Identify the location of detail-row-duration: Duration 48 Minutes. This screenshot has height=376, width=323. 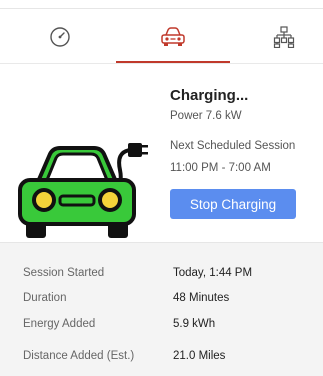
(161, 301).